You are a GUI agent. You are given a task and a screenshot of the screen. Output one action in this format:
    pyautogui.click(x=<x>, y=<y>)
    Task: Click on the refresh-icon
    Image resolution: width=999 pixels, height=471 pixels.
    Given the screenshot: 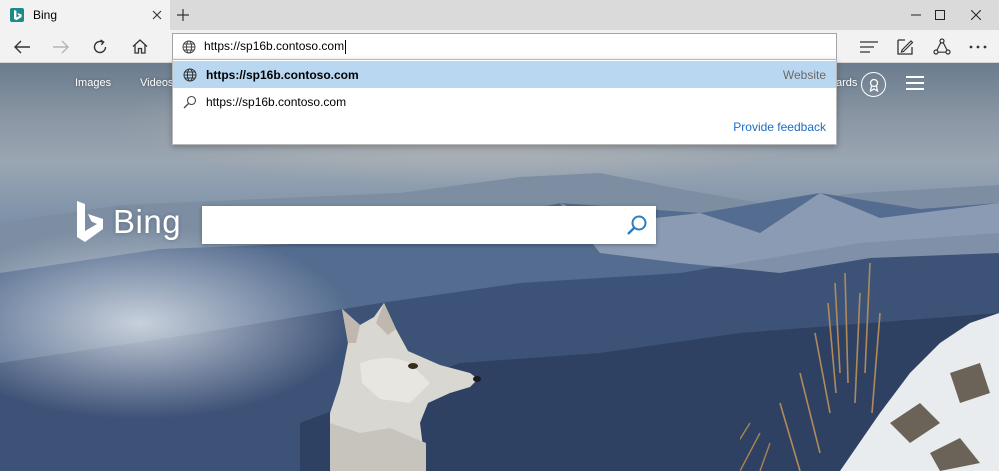 What is the action you would take?
    pyautogui.click(x=100, y=45)
    